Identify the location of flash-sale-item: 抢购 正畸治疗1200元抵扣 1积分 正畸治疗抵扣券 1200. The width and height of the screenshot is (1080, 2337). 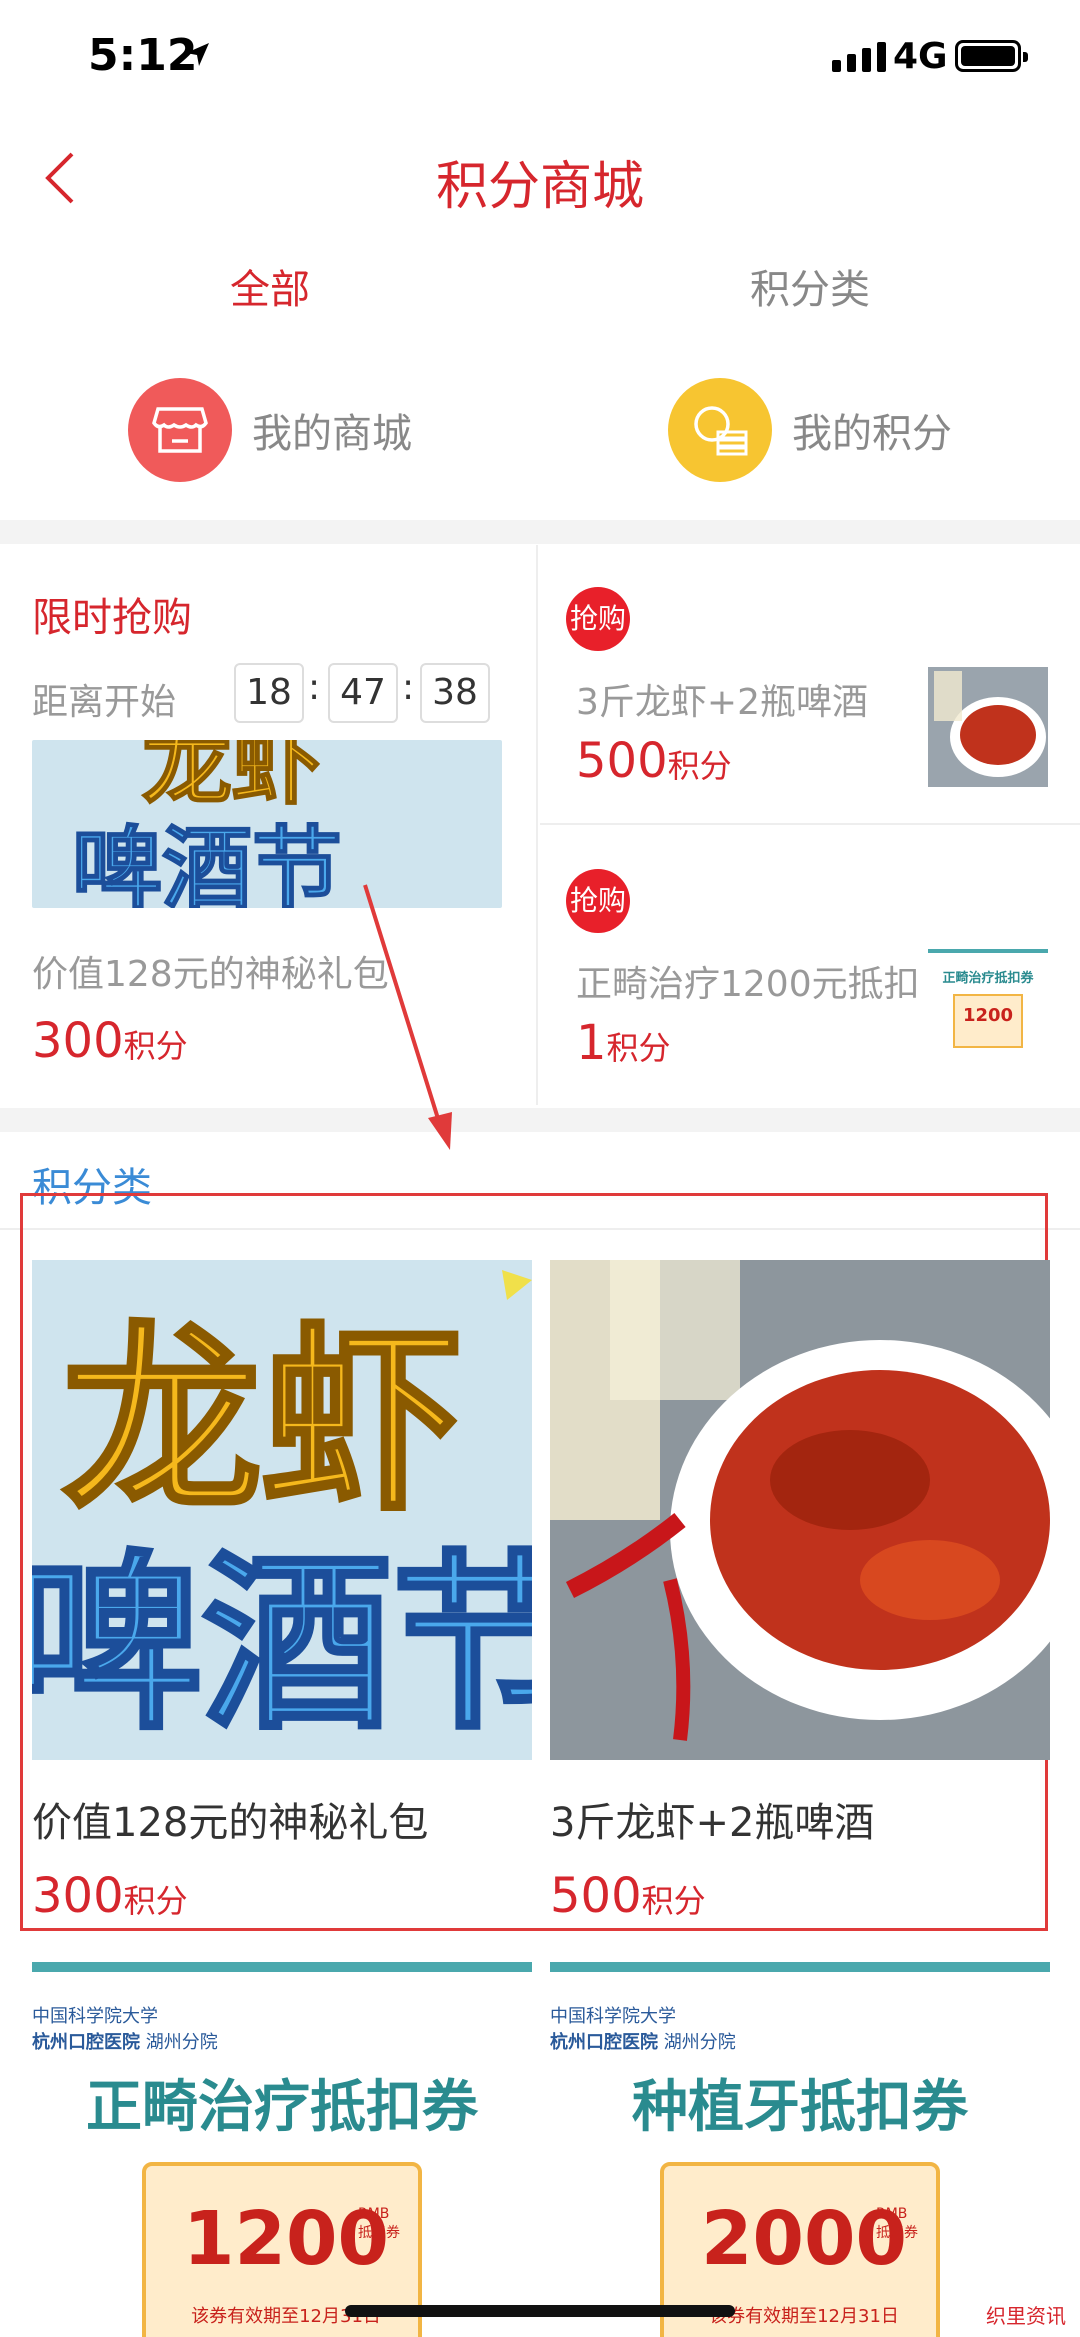
(810, 967).